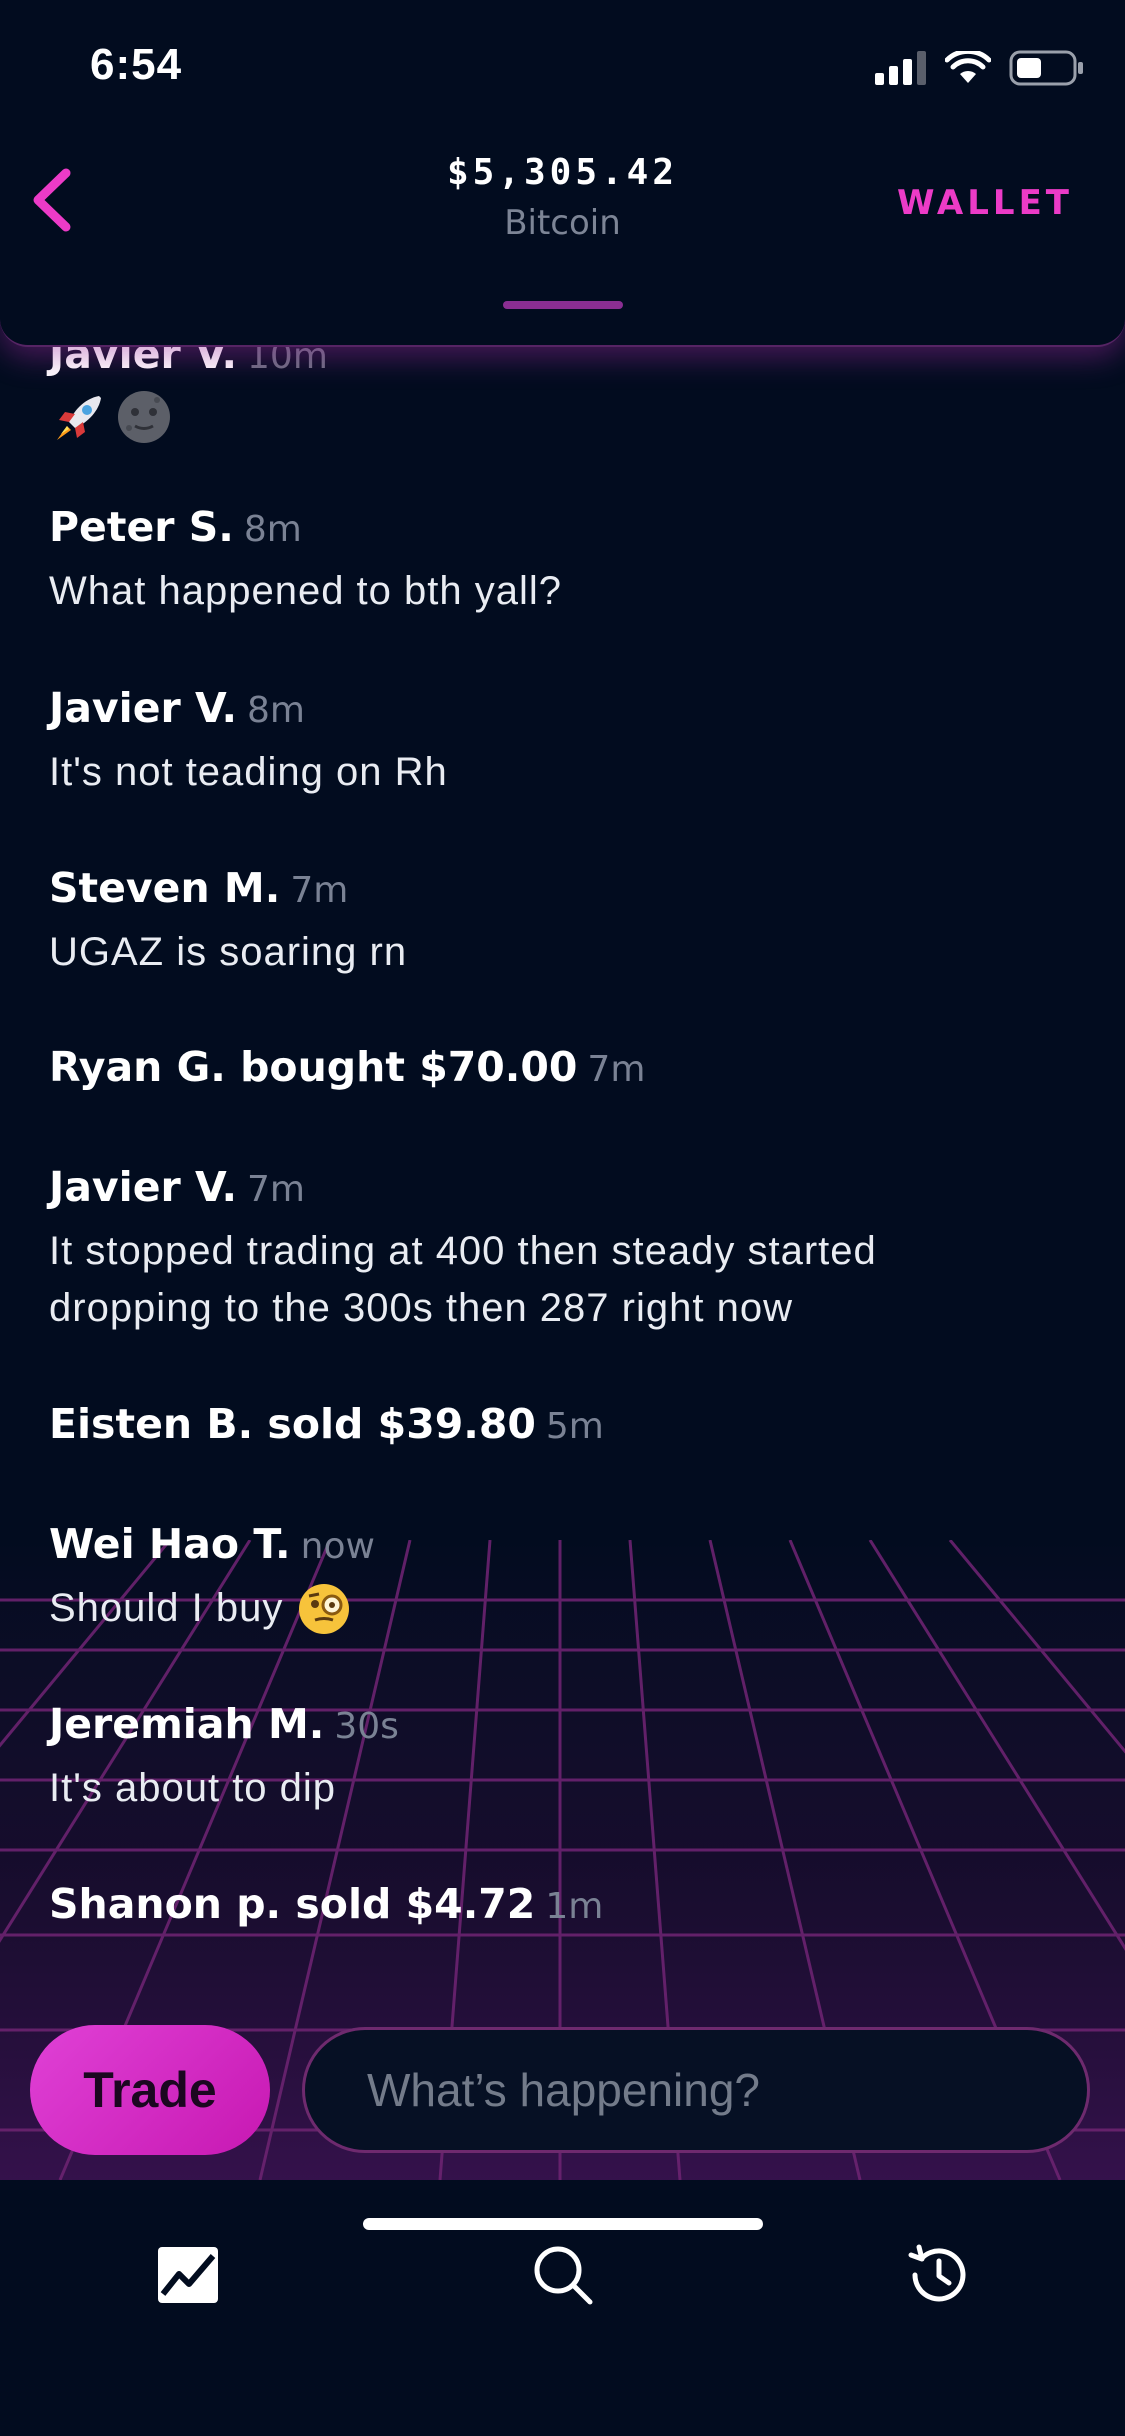  Describe the element at coordinates (313, 1067) in the screenshot. I see `trade-activity-text: Ryan G. bought $70.00` at that location.